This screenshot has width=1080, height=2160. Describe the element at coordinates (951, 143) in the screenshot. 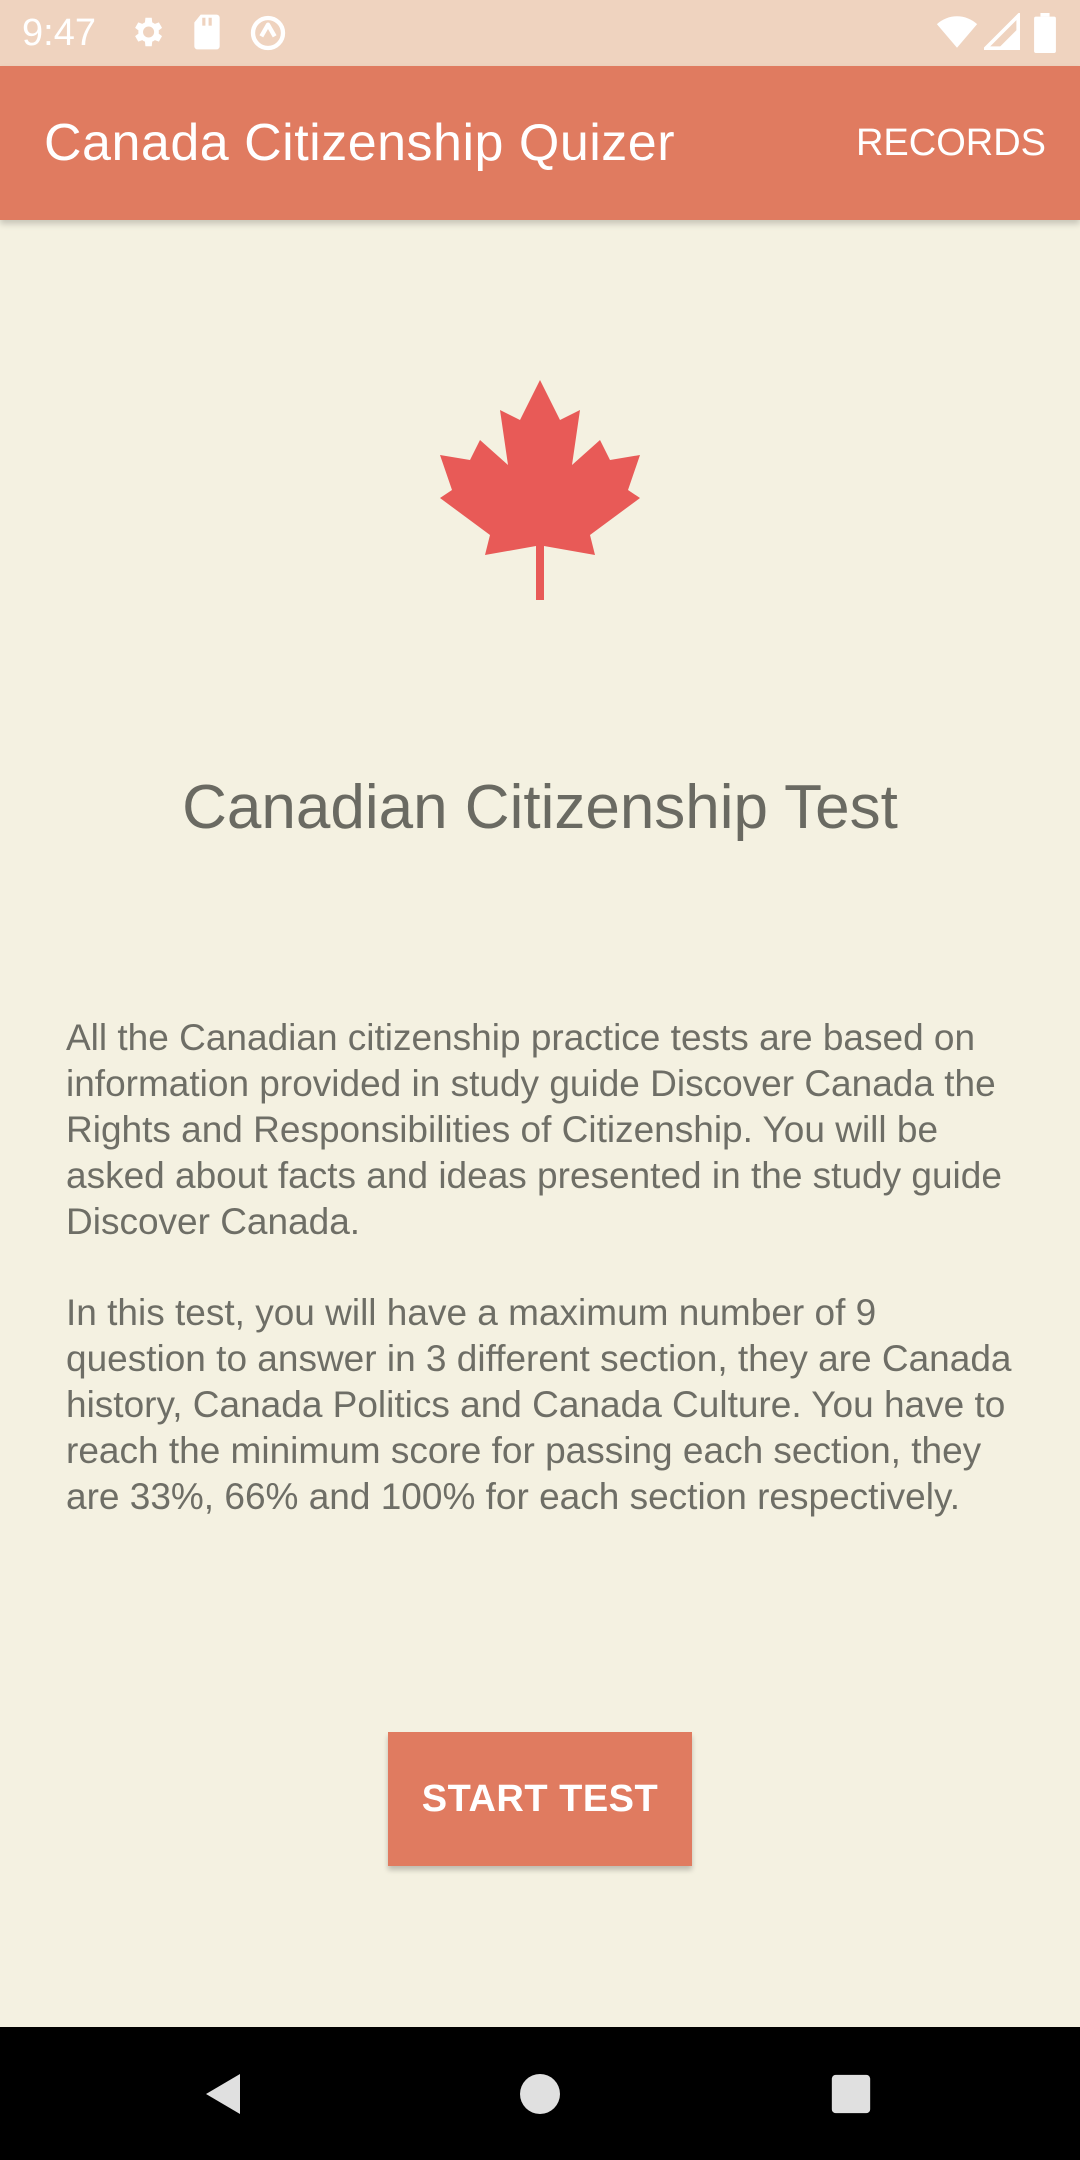

I see `records-button: RECORDS` at that location.